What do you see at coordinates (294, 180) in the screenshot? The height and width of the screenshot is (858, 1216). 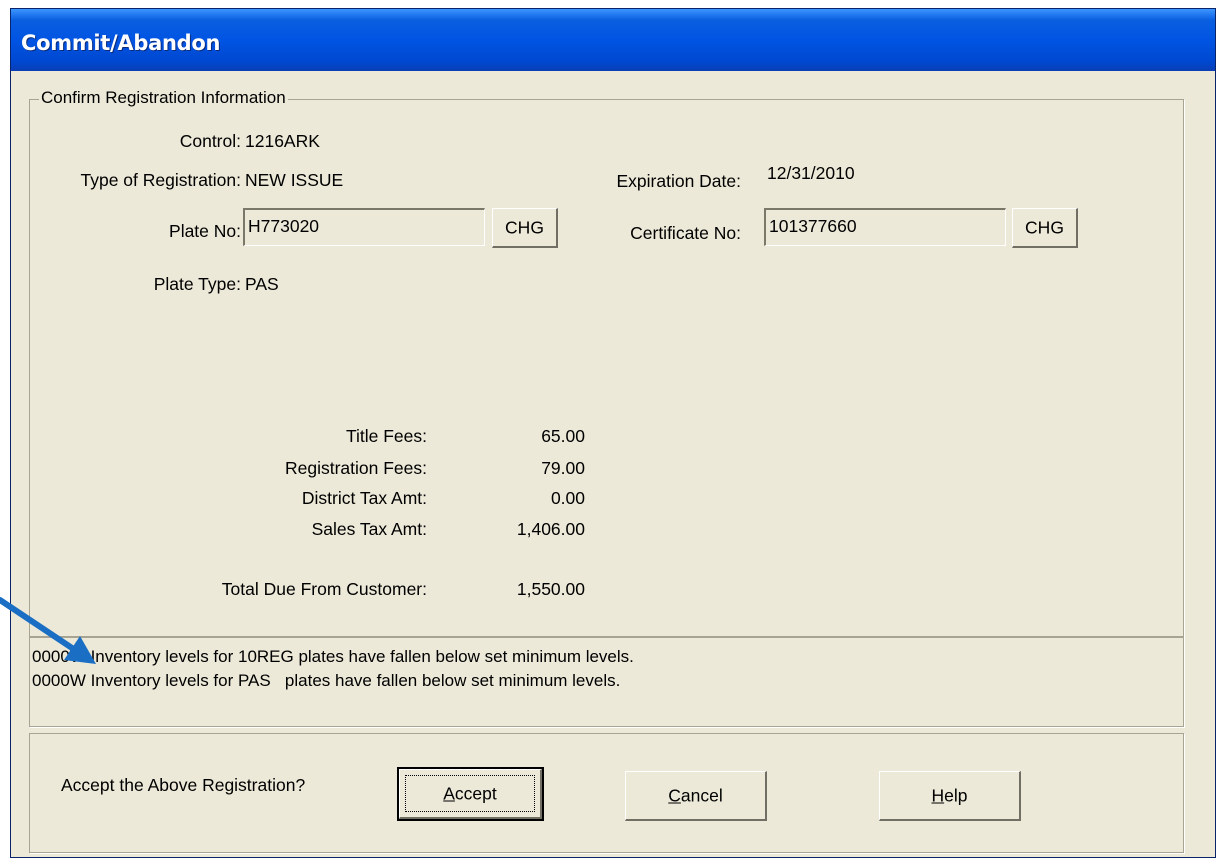 I see `type-of-registration-value: NEW ISSUE` at bounding box center [294, 180].